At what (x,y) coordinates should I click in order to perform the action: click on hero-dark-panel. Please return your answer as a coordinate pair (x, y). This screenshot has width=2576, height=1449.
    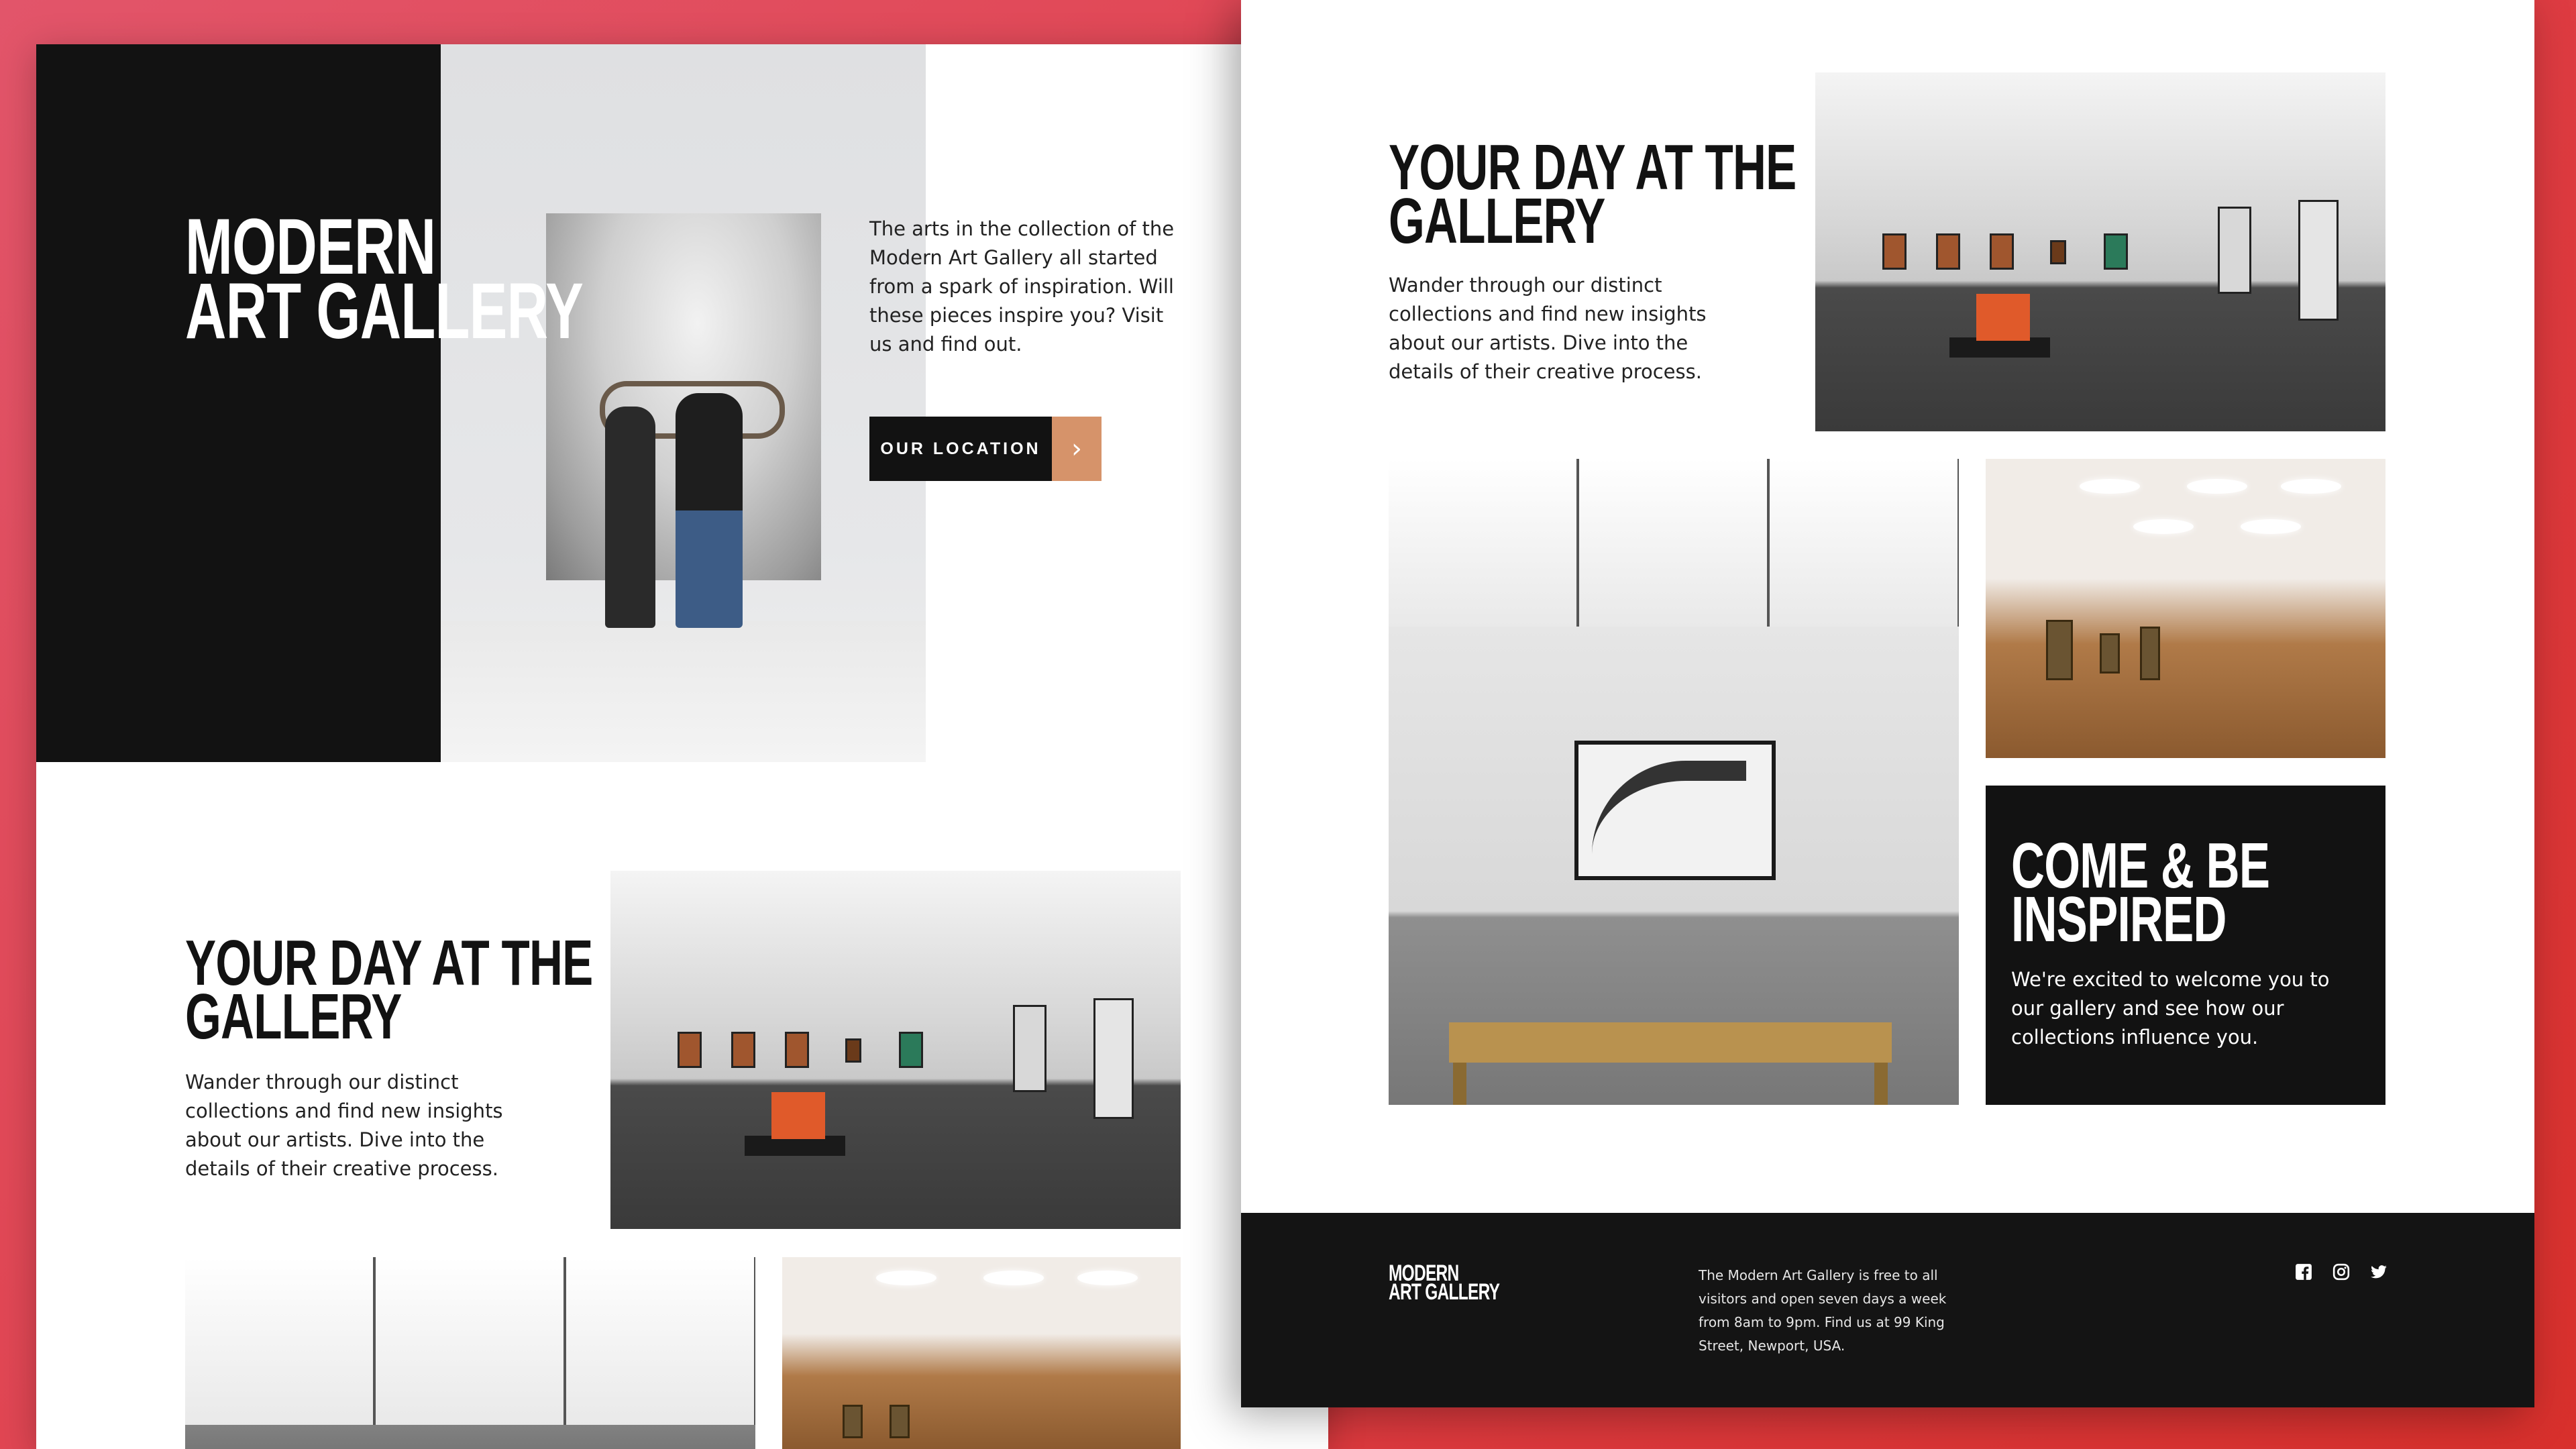
    Looking at the image, I should click on (238, 403).